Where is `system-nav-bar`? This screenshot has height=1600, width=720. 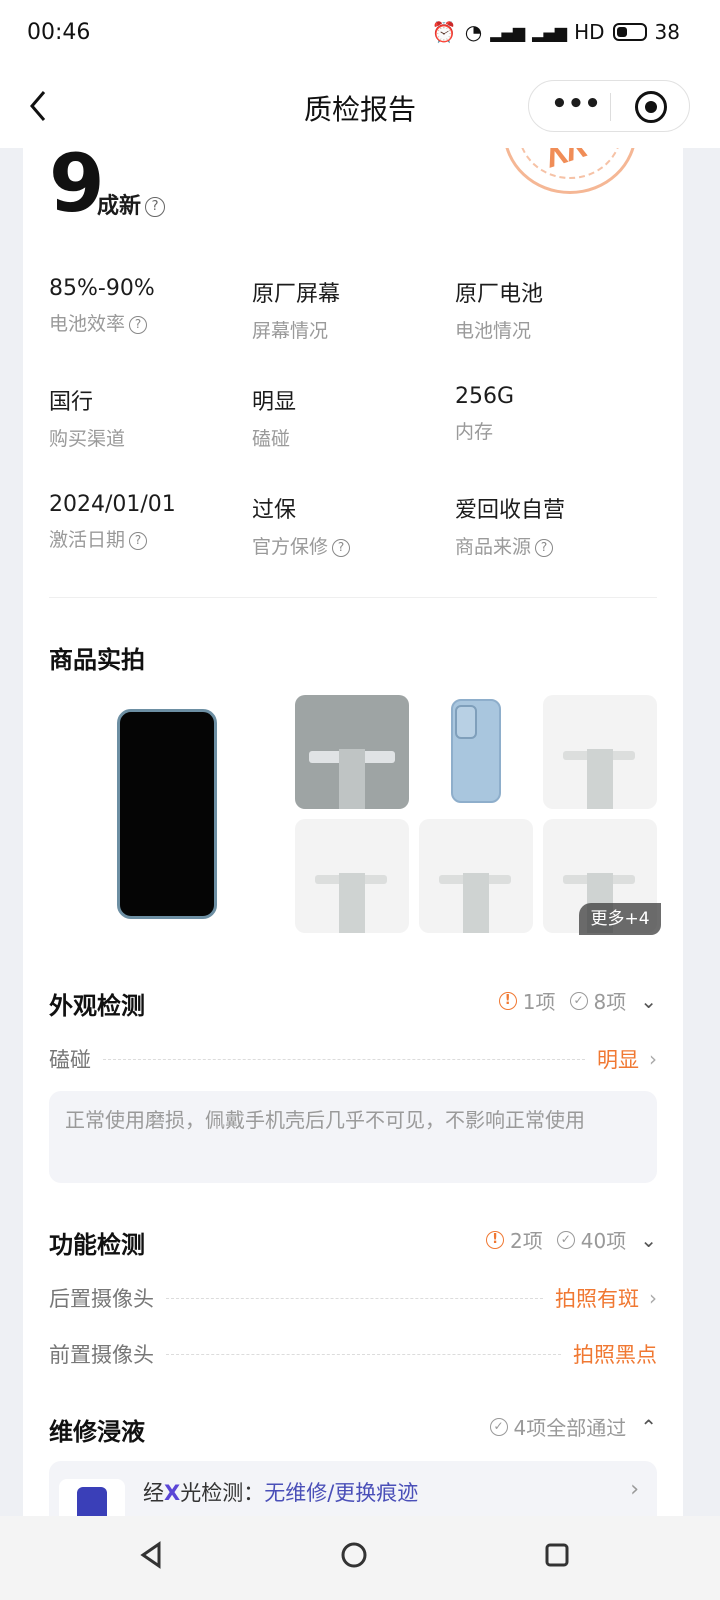
system-nav-bar is located at coordinates (360, 1558).